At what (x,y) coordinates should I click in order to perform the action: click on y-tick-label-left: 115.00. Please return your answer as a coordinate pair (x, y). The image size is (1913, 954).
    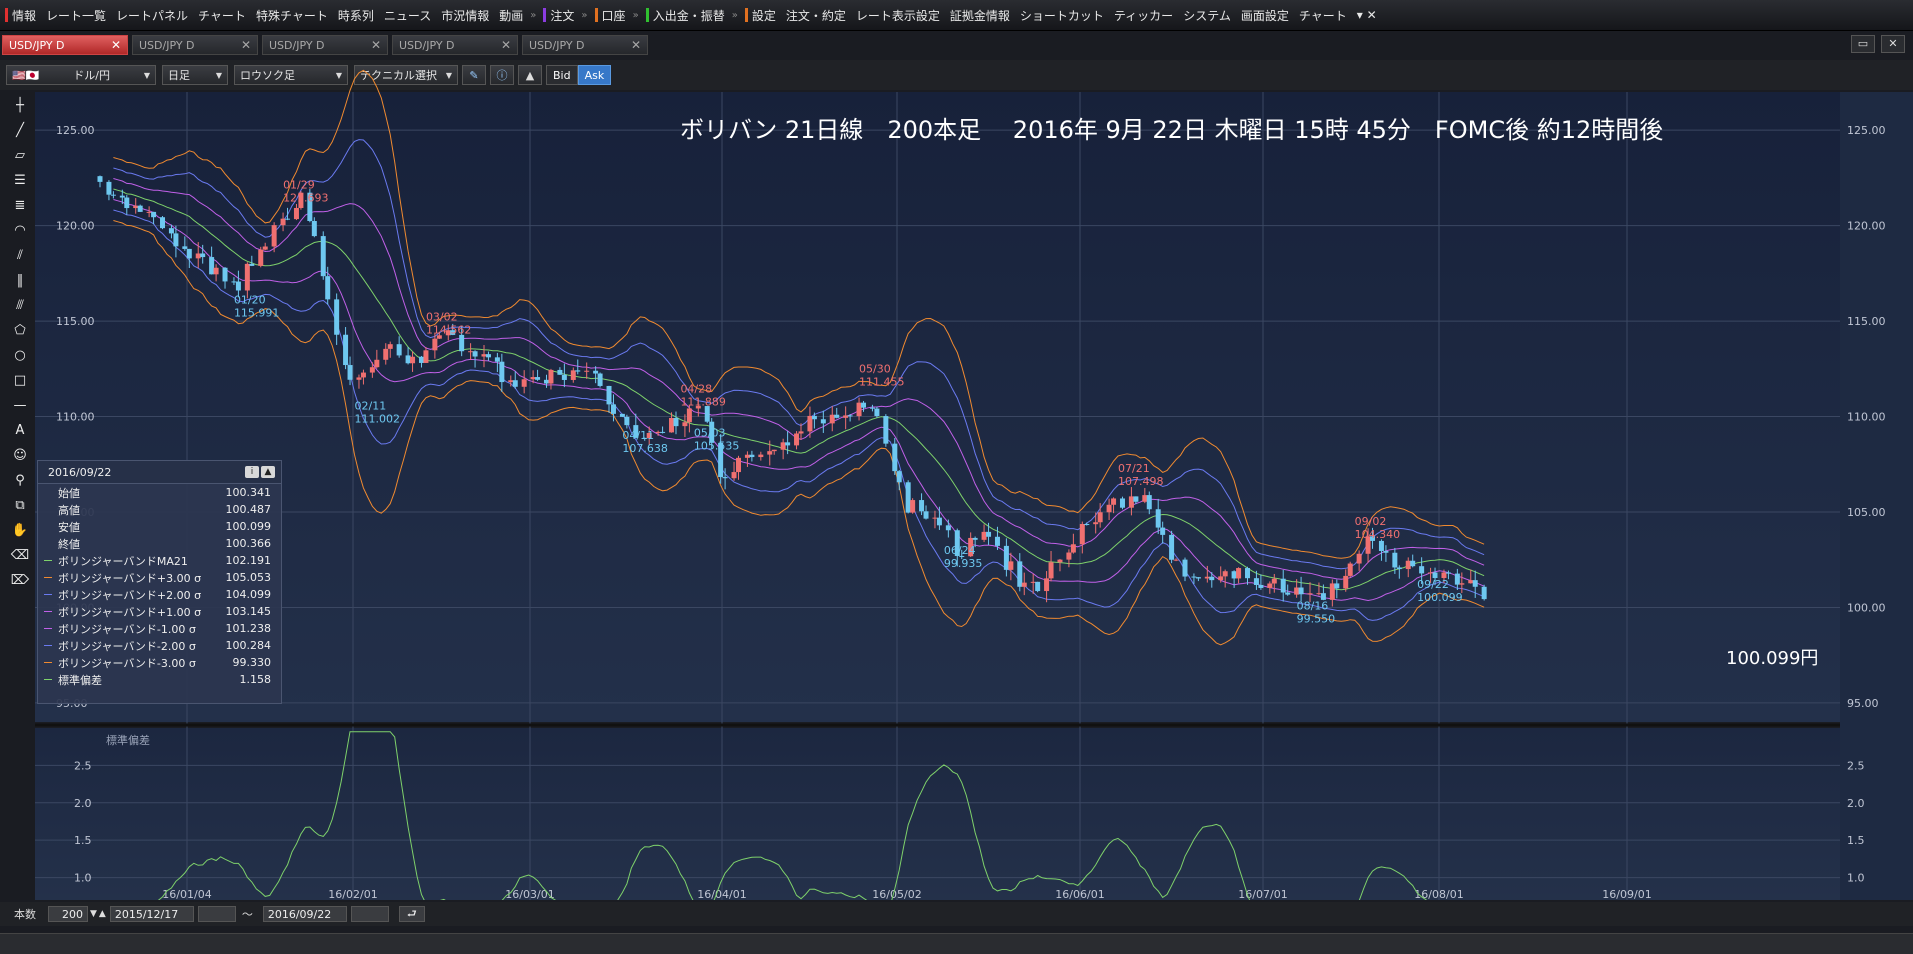
    Looking at the image, I should click on (75, 321).